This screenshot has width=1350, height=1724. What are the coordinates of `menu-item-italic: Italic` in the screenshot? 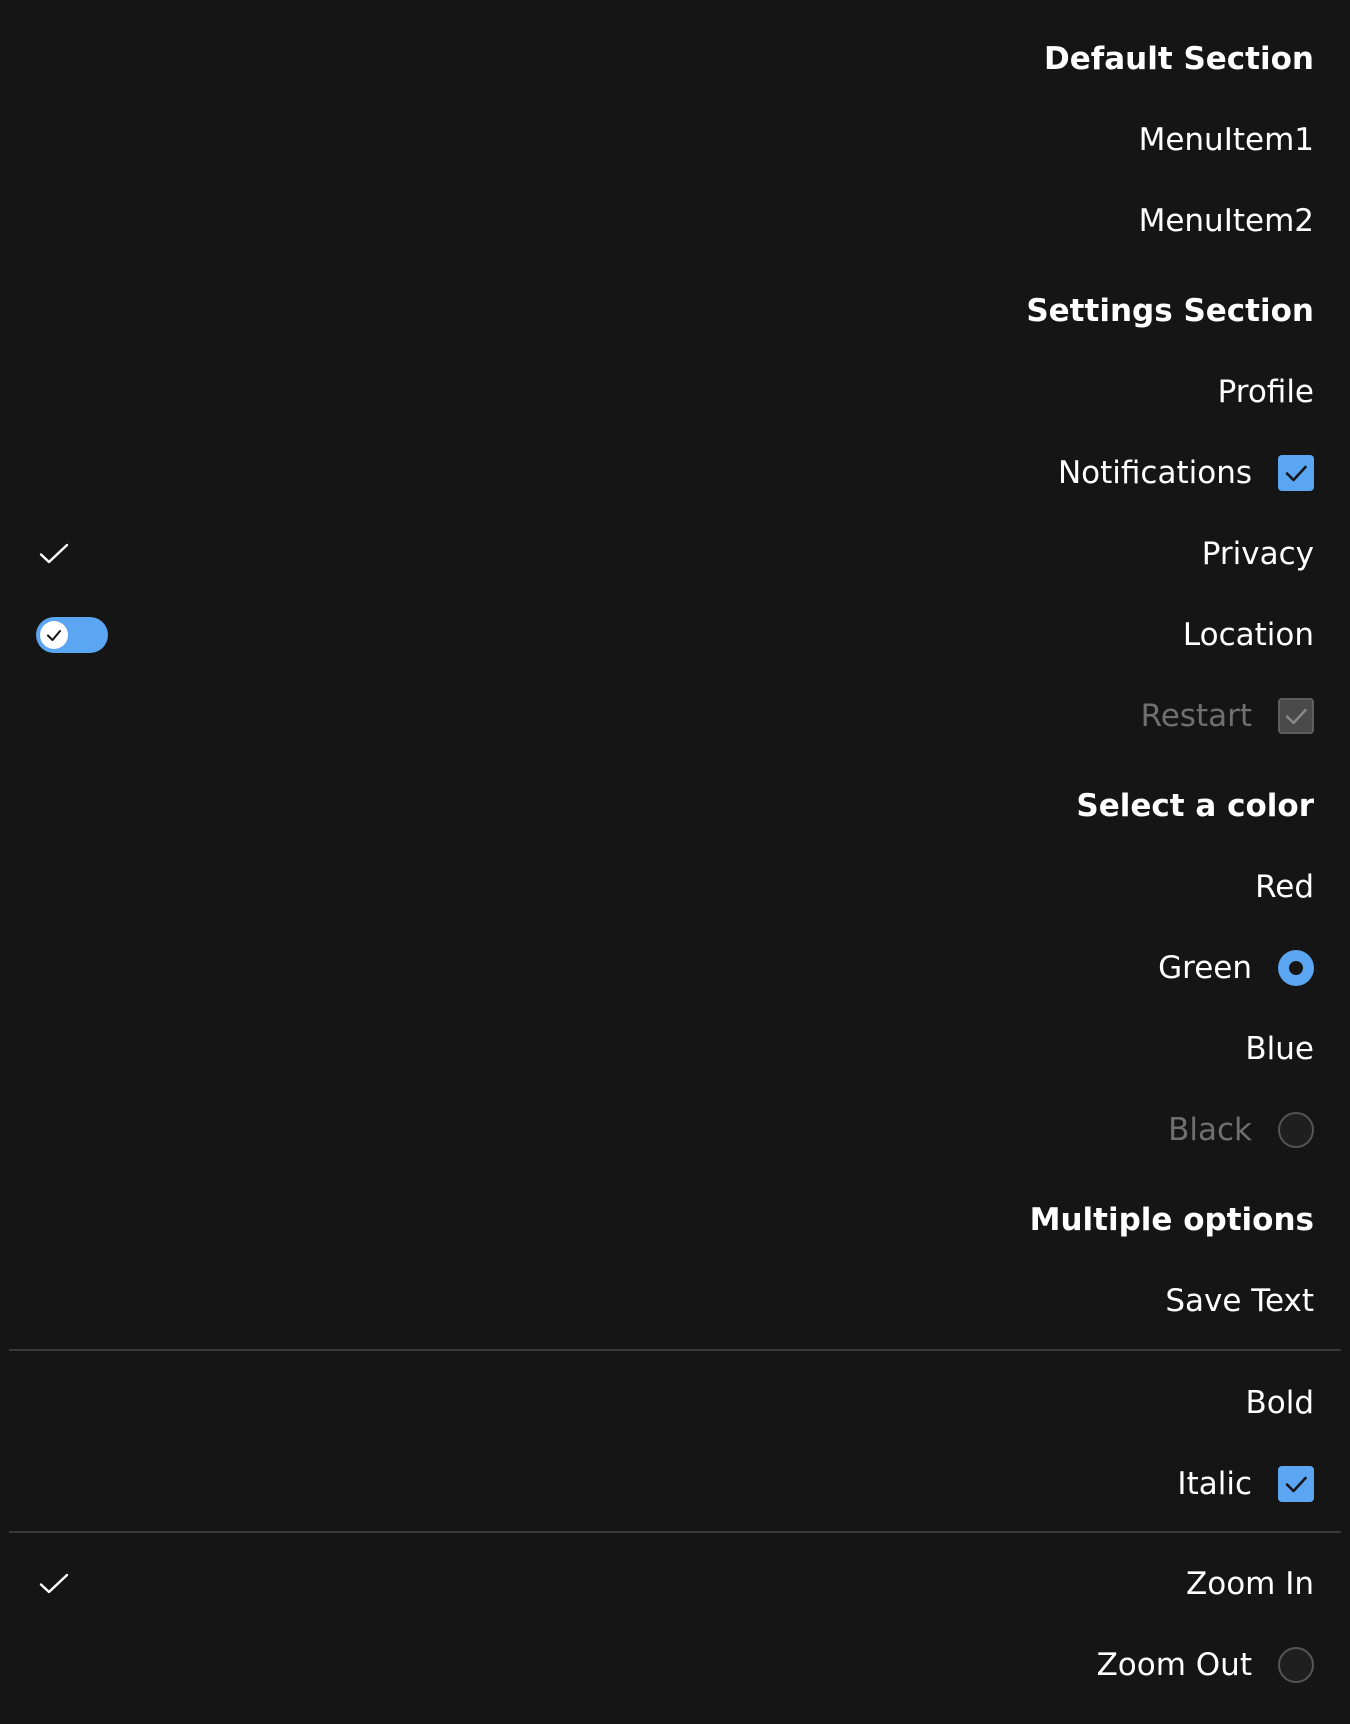 It's located at (675, 1483).